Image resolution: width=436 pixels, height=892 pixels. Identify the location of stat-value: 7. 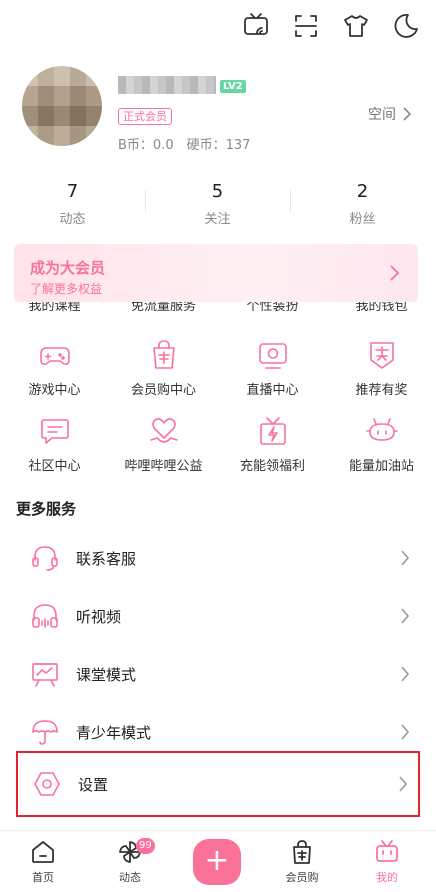
(72, 191).